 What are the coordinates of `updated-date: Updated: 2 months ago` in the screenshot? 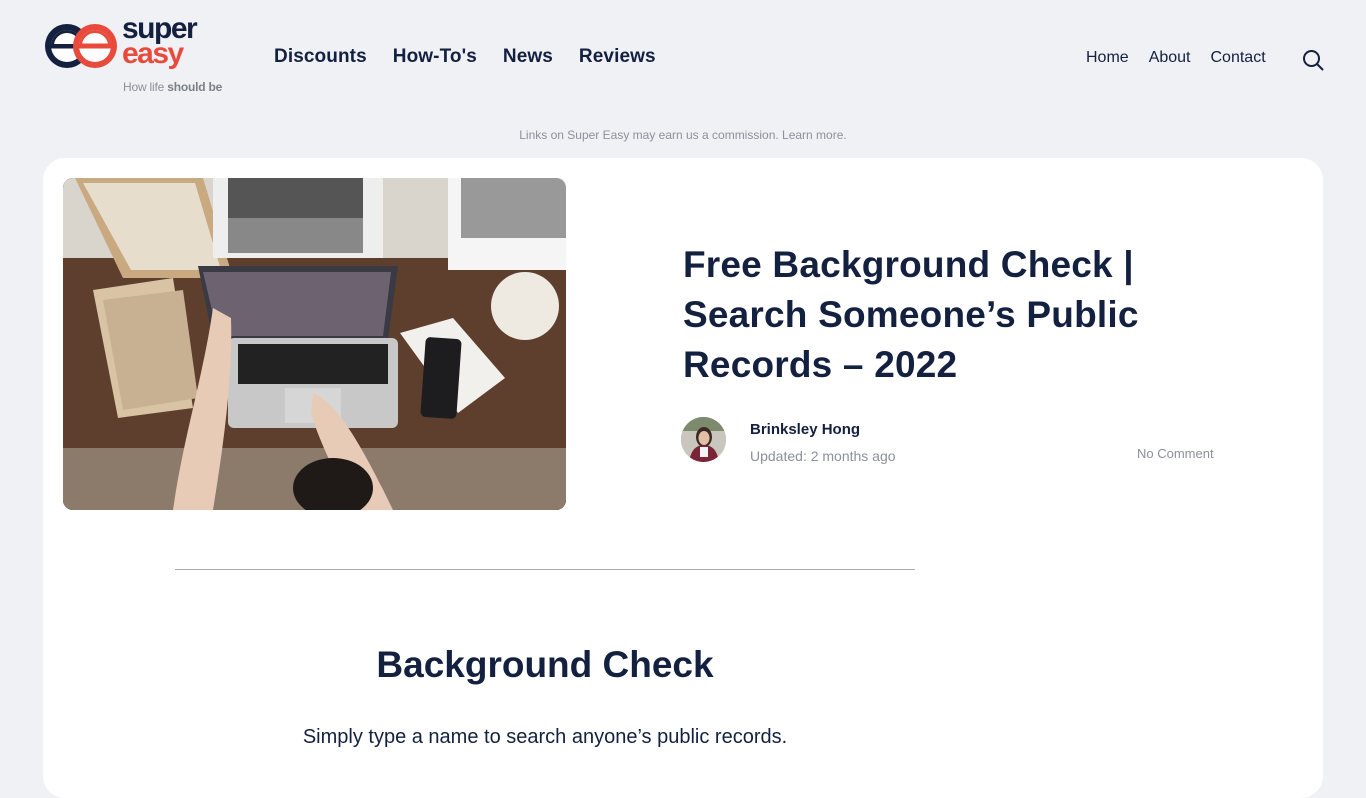 It's located at (823, 456).